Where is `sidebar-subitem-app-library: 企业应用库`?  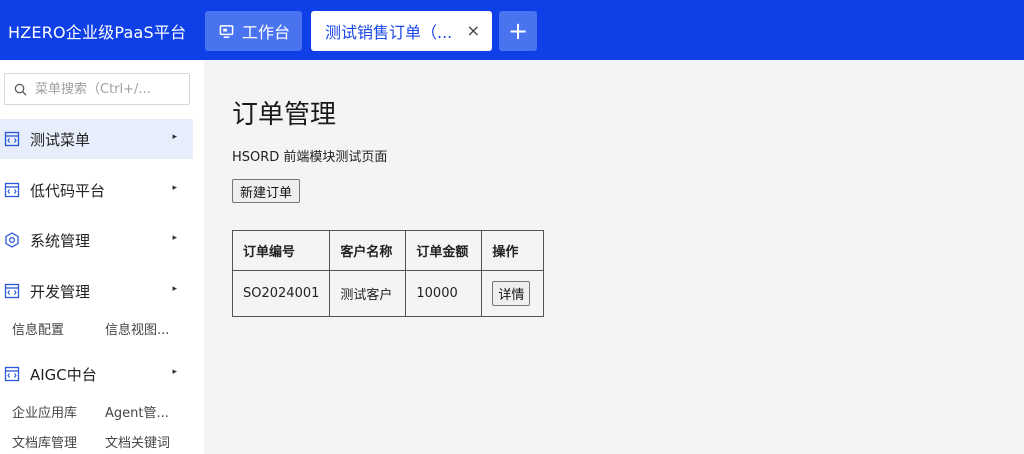 sidebar-subitem-app-library: 企业应用库 is located at coordinates (44, 411).